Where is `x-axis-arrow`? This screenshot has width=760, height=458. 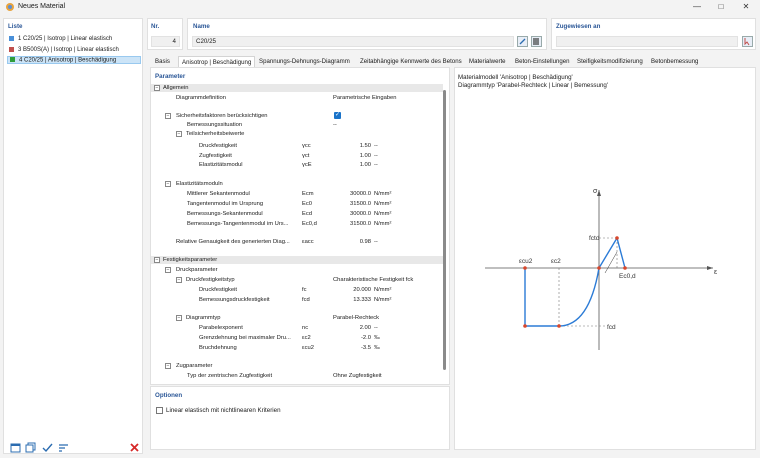
x-axis-arrow is located at coordinates (710, 268).